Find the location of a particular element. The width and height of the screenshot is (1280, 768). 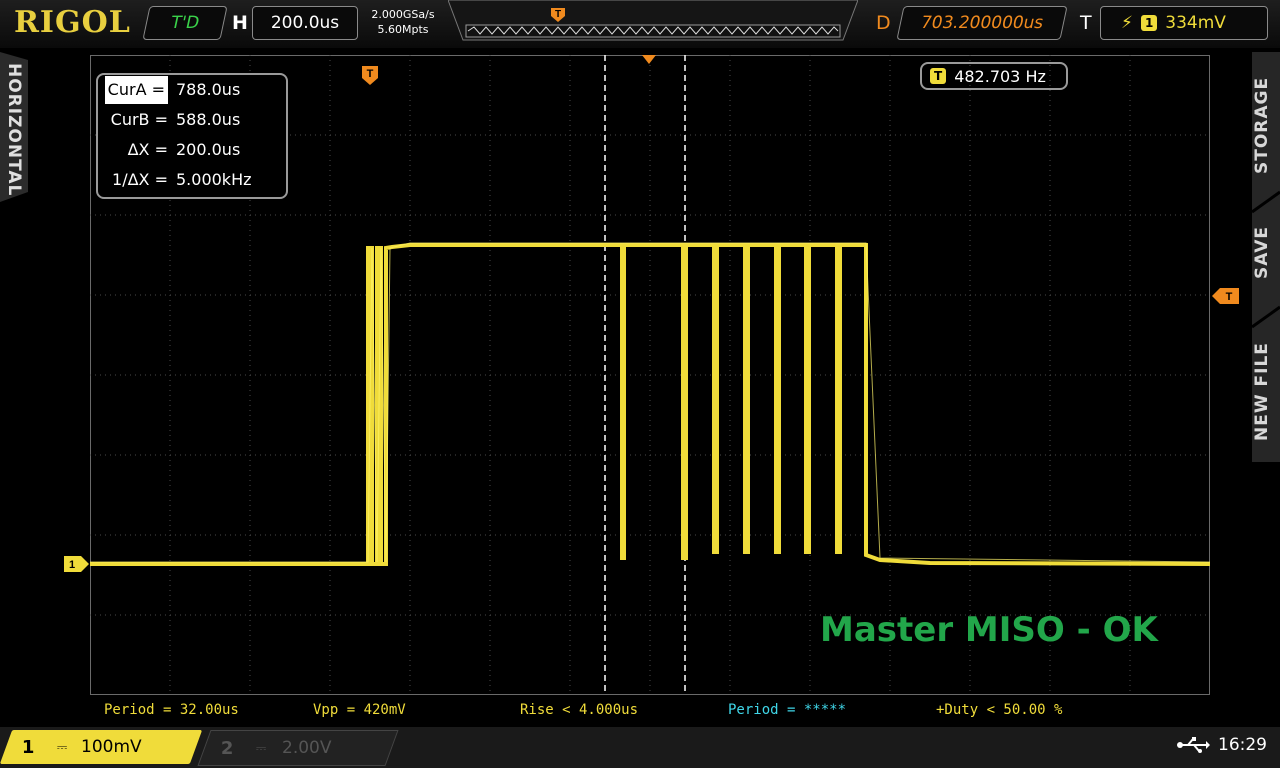

delay-value: 703.200000us is located at coordinates (982, 23).